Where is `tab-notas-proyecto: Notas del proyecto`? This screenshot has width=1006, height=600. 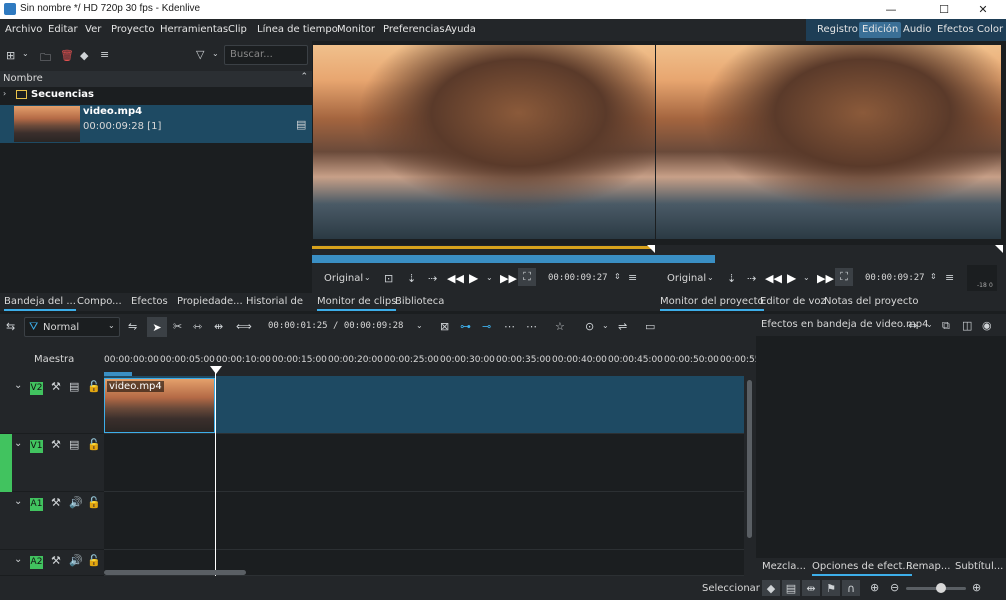
tab-notas-proyecto: Notas del proyecto is located at coordinates (871, 302).